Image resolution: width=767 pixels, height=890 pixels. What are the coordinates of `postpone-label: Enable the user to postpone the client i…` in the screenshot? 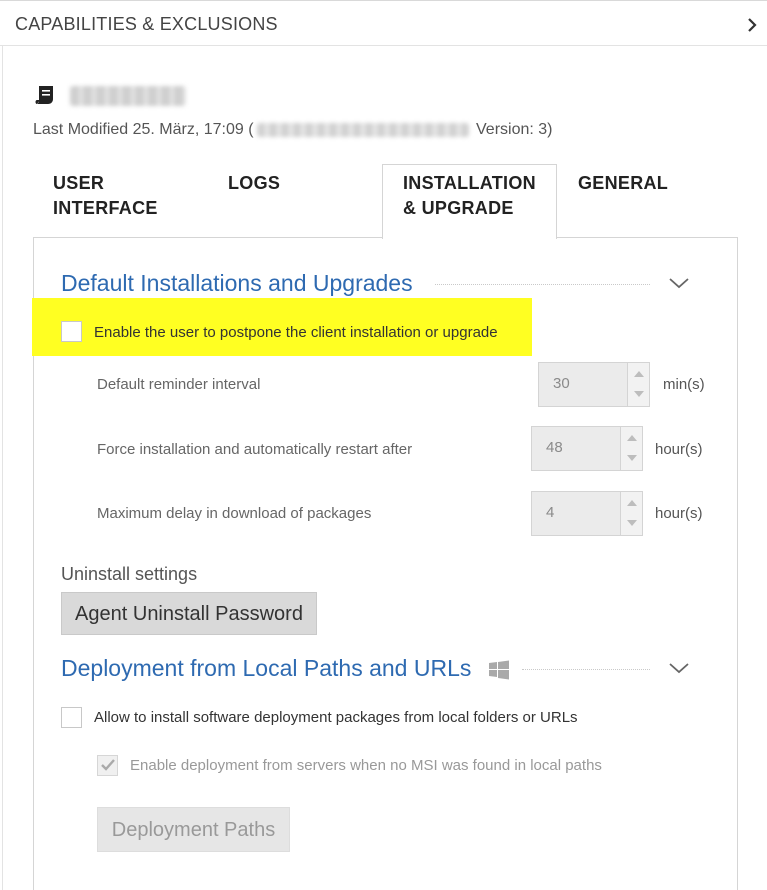 It's located at (296, 332).